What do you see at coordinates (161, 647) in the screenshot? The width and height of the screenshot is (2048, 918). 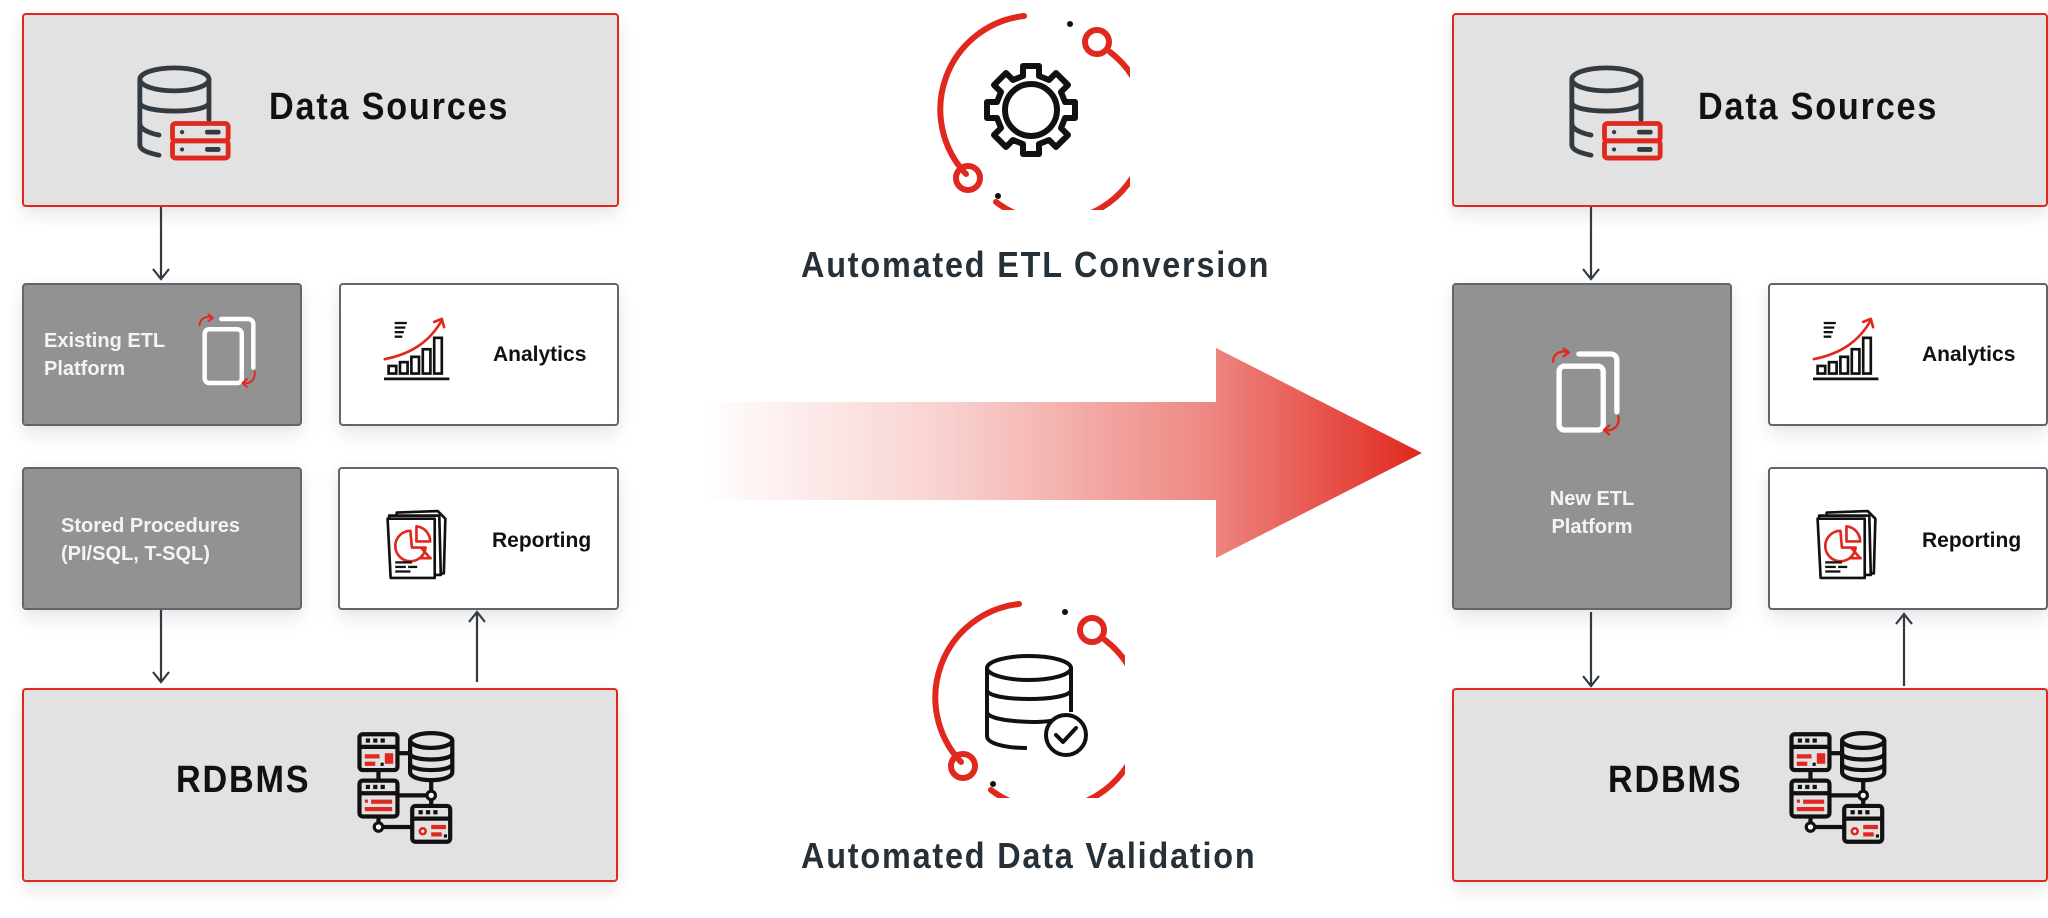 I see `left-arrow-procedures-to-rdbms` at bounding box center [161, 647].